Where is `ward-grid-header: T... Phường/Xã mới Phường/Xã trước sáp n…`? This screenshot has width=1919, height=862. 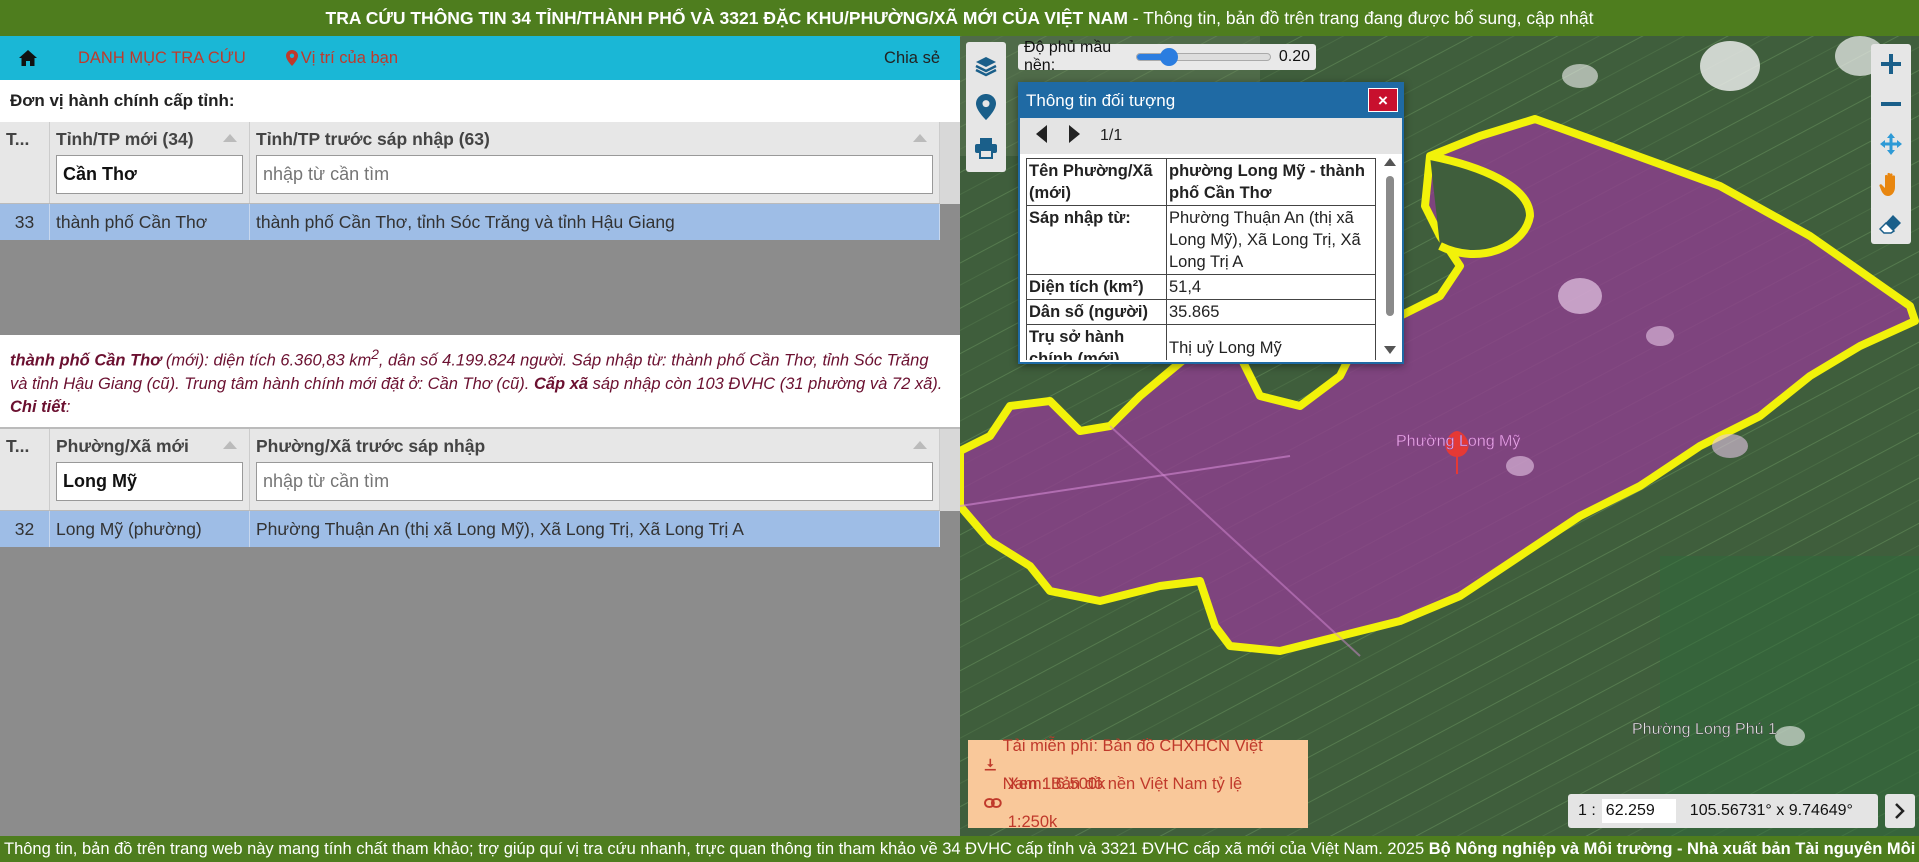
ward-grid-header: T... Phường/Xã mới Phường/Xã trước sáp n… is located at coordinates (470, 470).